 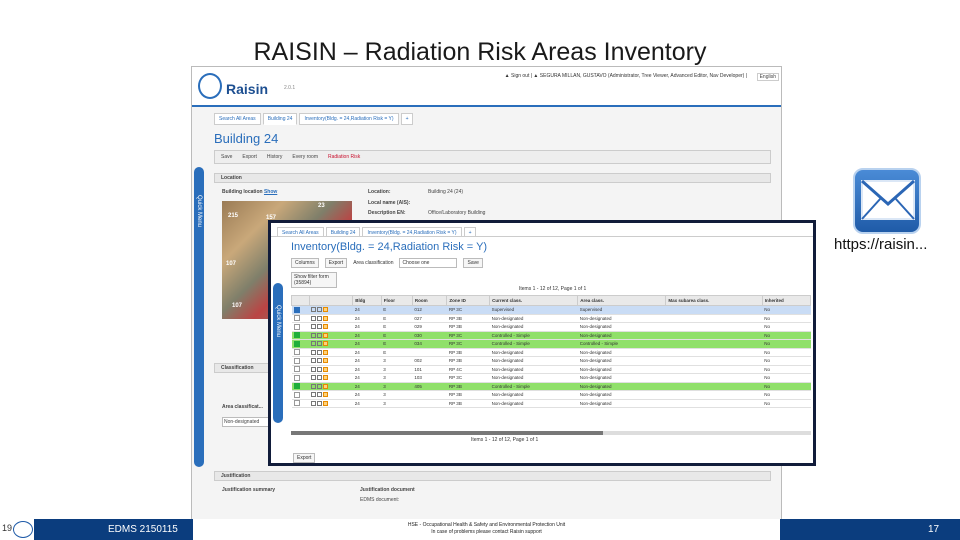 What do you see at coordinates (551, 395) in the screenshot?
I see `table-row: 24 3 RP 3B Non-designated Non-designated No` at bounding box center [551, 395].